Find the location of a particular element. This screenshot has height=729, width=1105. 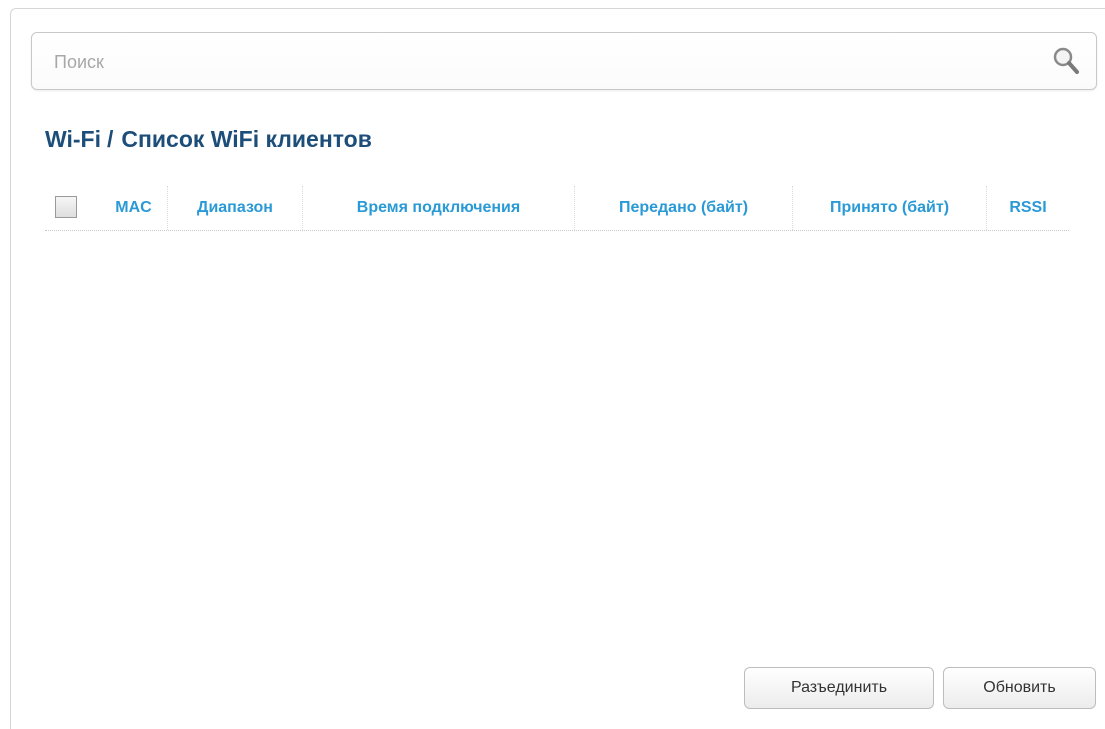

refresh-button: Обновить is located at coordinates (1019, 688).